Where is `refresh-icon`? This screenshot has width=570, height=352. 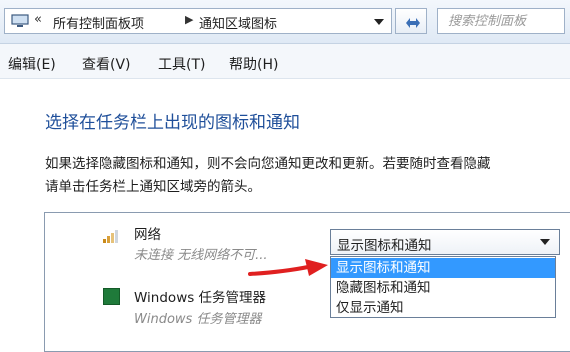
refresh-icon is located at coordinates (413, 23).